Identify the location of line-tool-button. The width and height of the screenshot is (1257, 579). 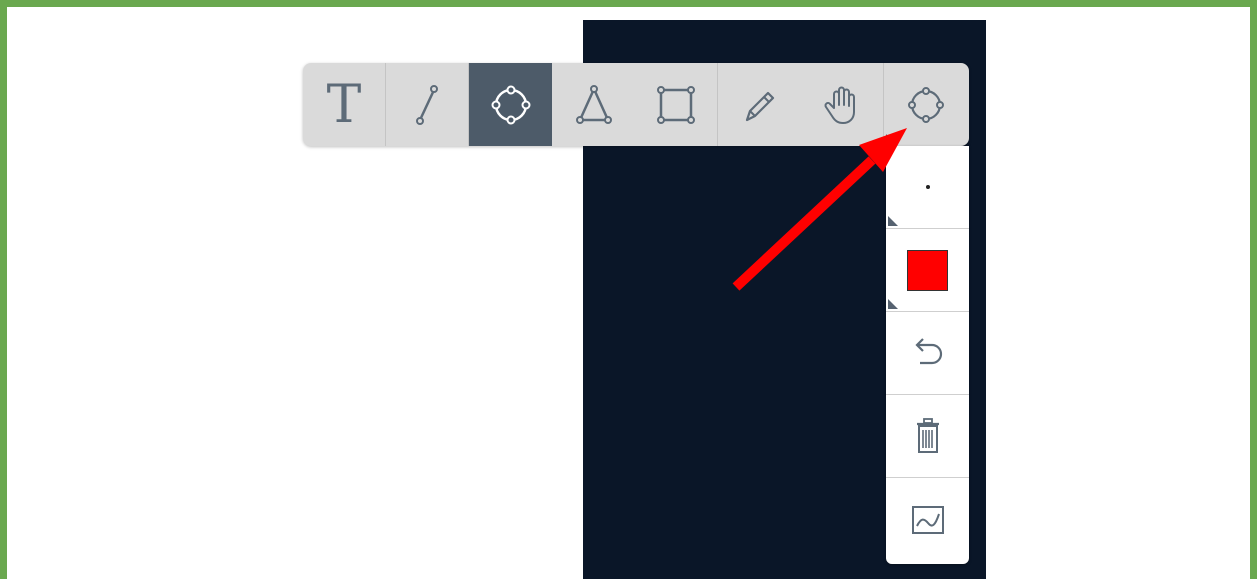
(427, 104).